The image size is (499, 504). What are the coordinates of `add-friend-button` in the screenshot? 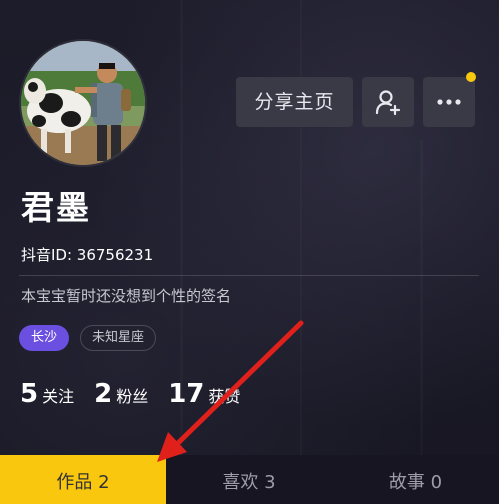 It's located at (388, 102).